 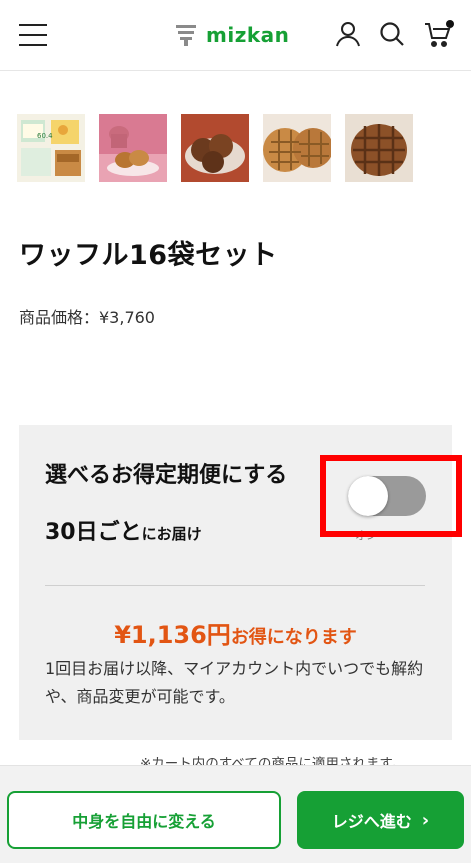 I want to click on customize-label: 中身を自由に変える, so click(x=144, y=821).